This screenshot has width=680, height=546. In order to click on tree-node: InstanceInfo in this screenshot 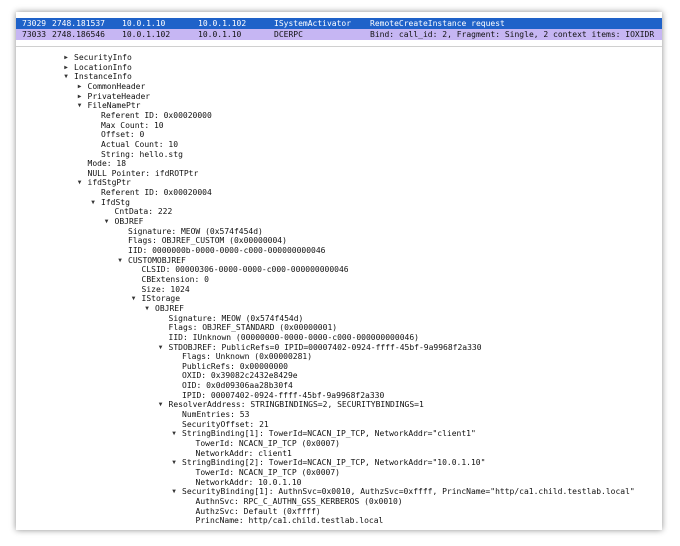, I will do `click(103, 77)`.